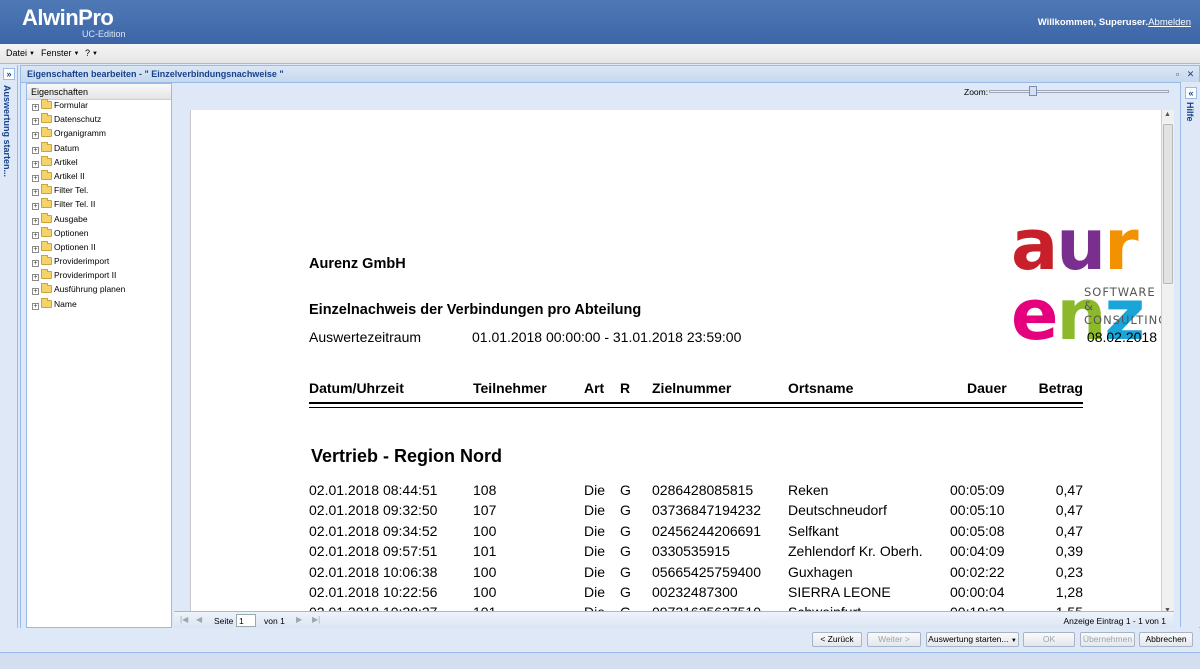 The image size is (1200, 669). Describe the element at coordinates (977, 510) in the screenshot. I see `cell-duration: 00:05:10` at that location.